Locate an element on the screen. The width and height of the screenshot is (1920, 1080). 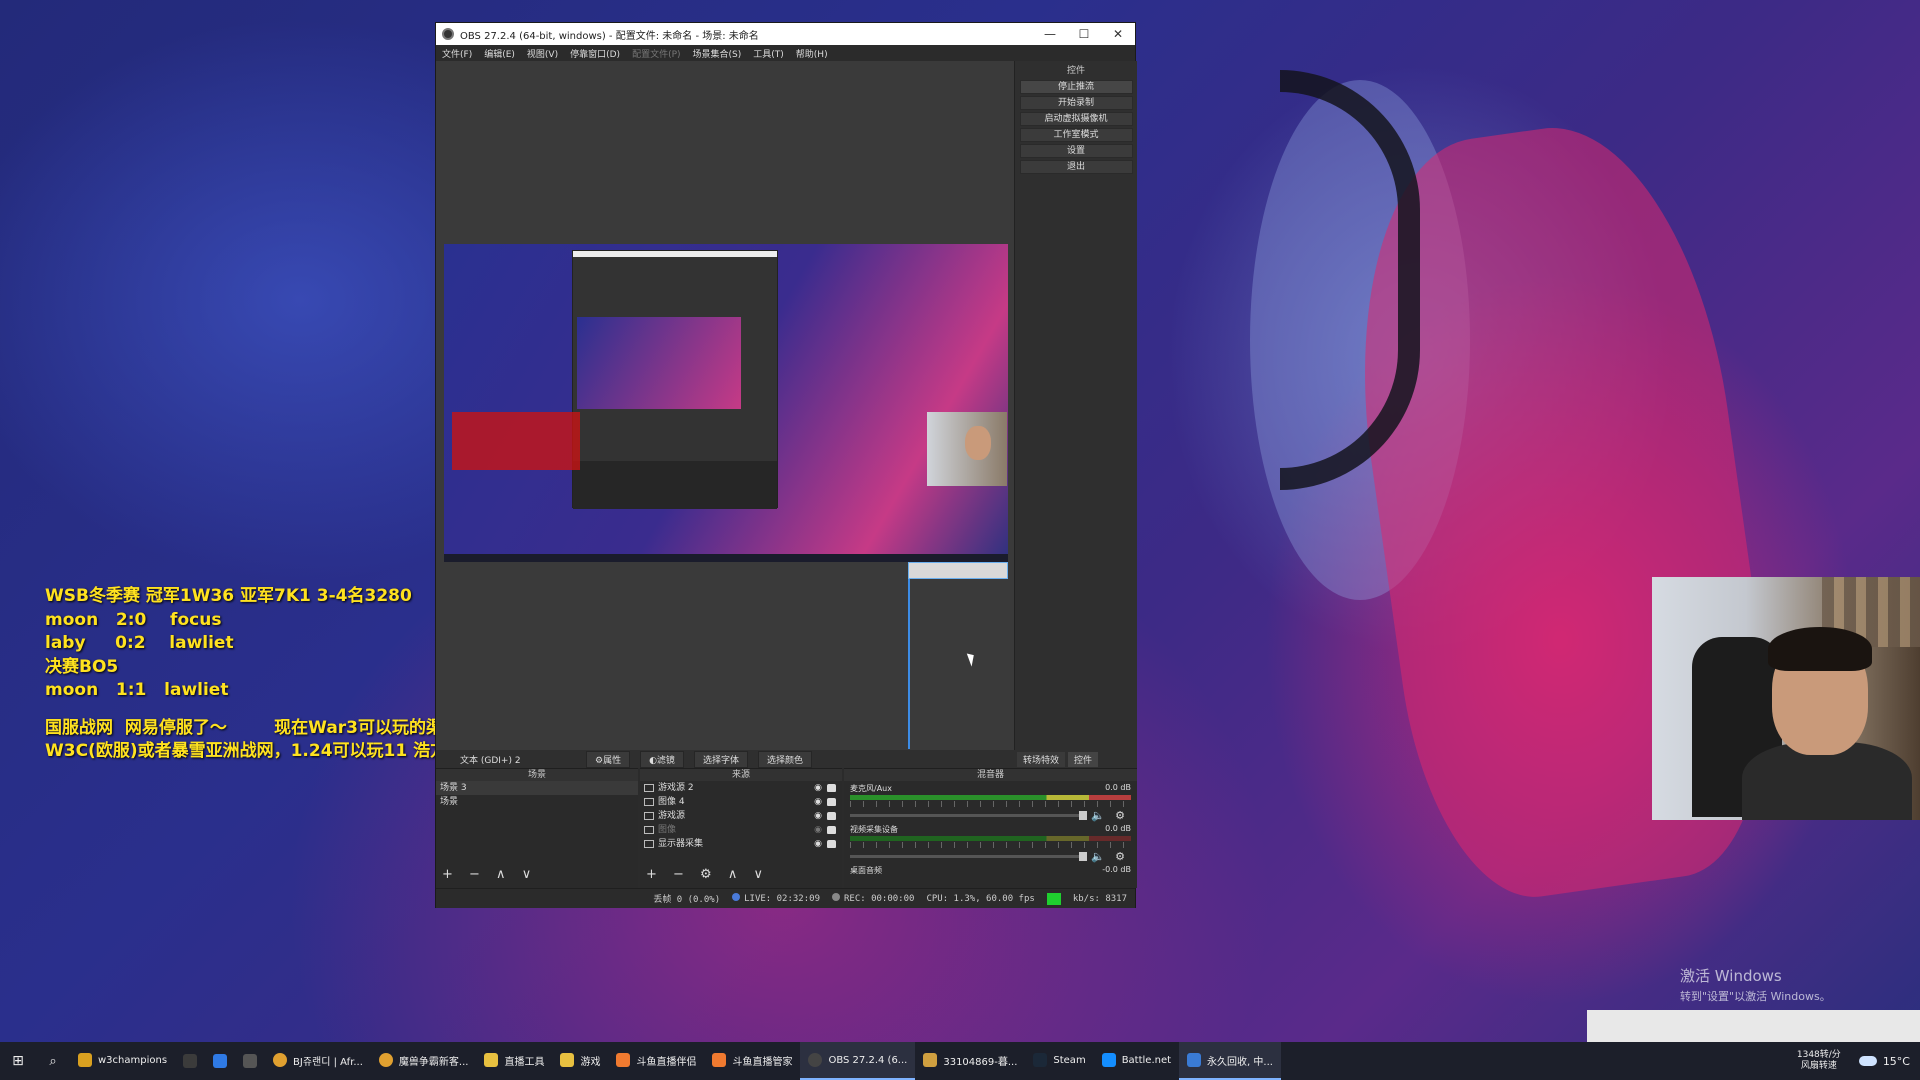
source-item: 游戏源 ◉ is located at coordinates (741, 816).